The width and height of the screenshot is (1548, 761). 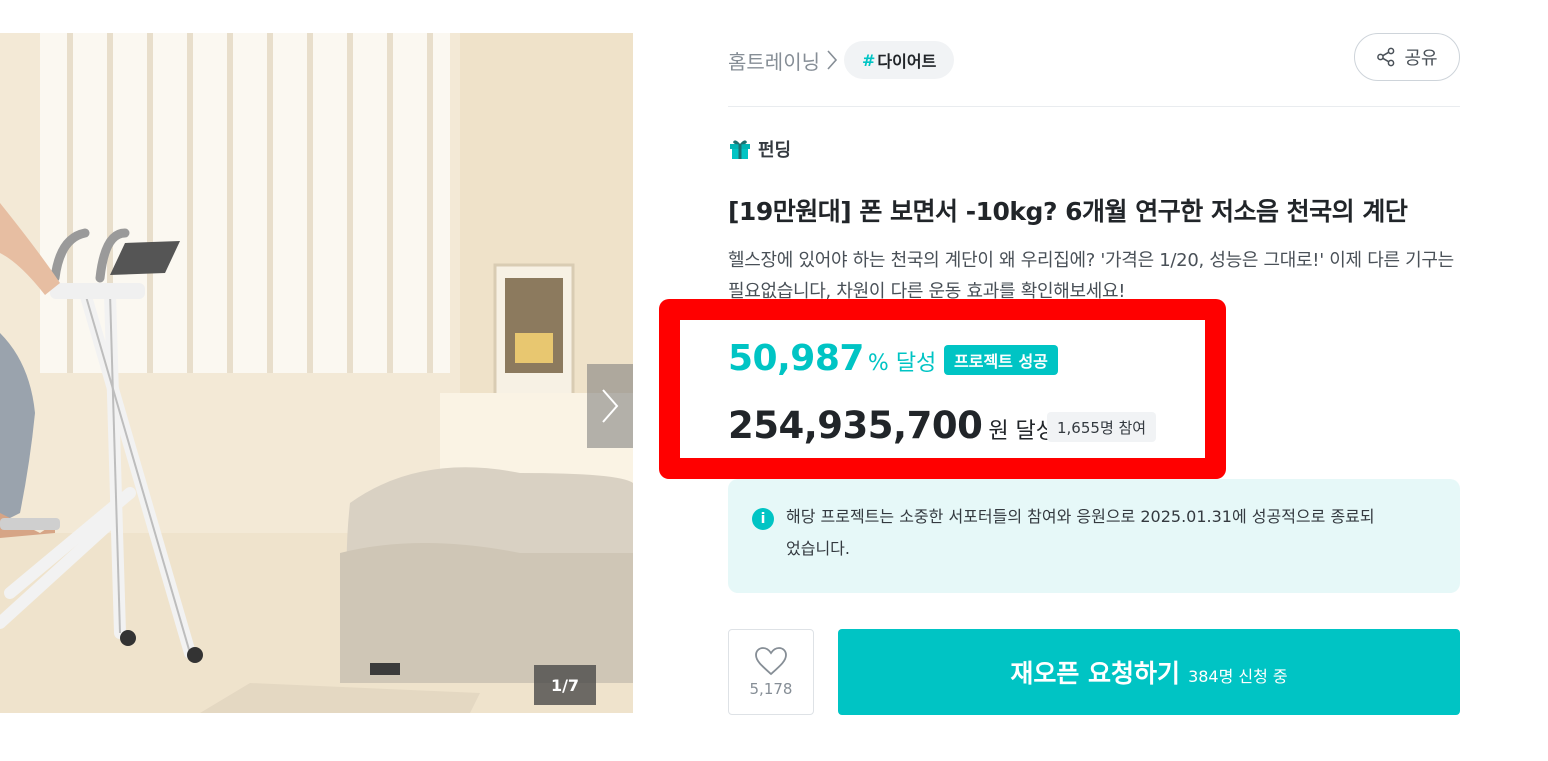 I want to click on like-count: 5,178, so click(x=771, y=689).